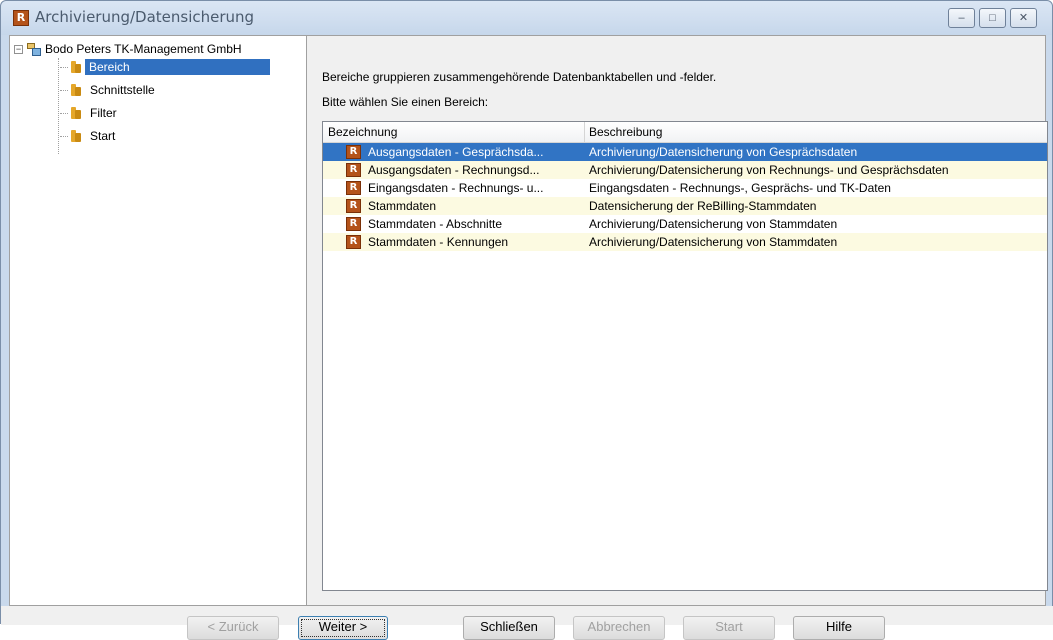 This screenshot has width=1053, height=640. I want to click on row-name: Stammdaten, so click(402, 206).